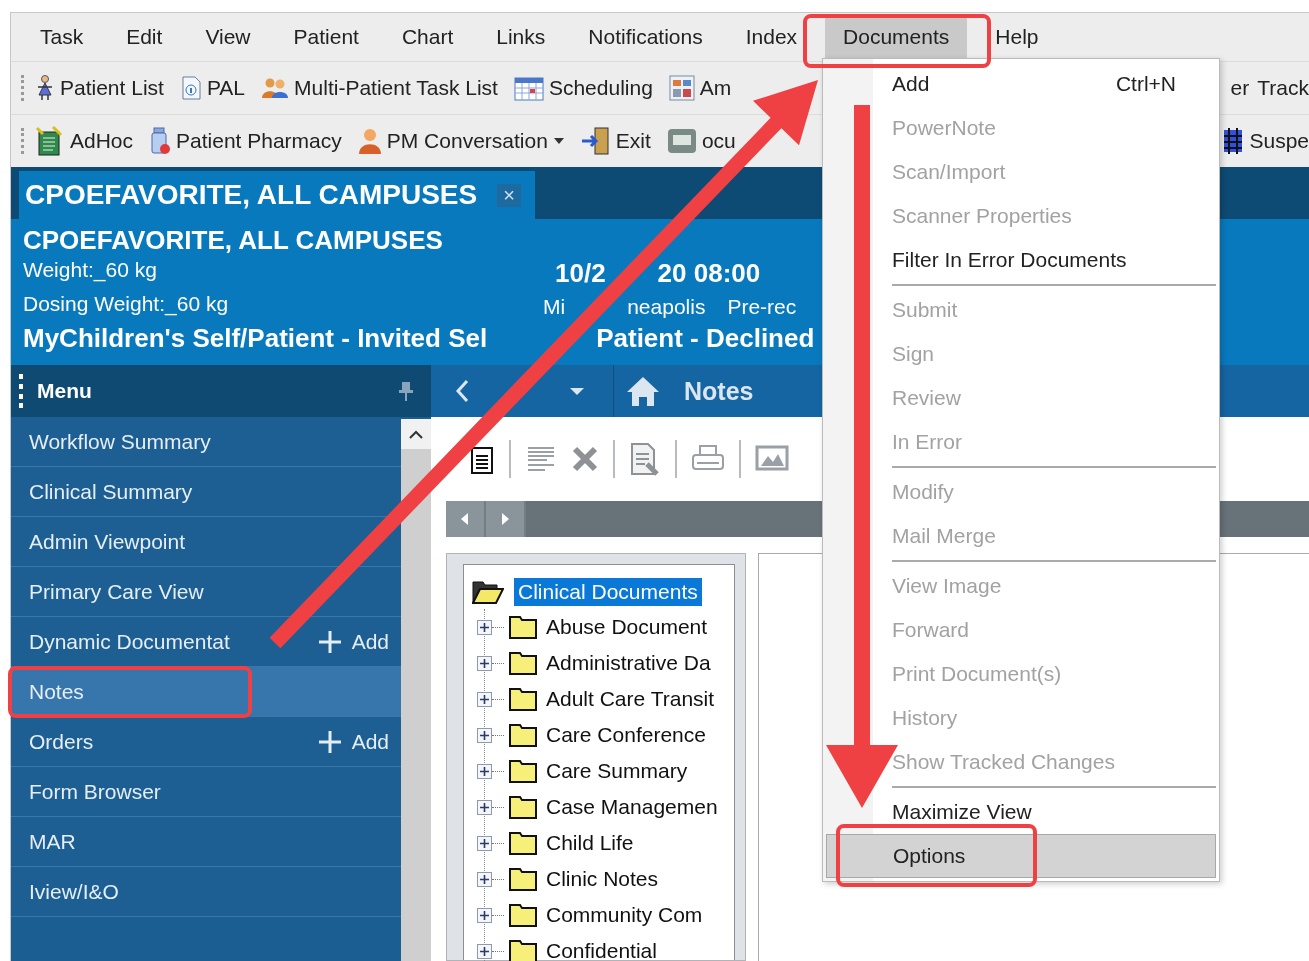 This screenshot has height=961, width=1309. What do you see at coordinates (233, 240) in the screenshot?
I see `patient-name: CPOEFAVORITE, ALL CAMPUSES` at bounding box center [233, 240].